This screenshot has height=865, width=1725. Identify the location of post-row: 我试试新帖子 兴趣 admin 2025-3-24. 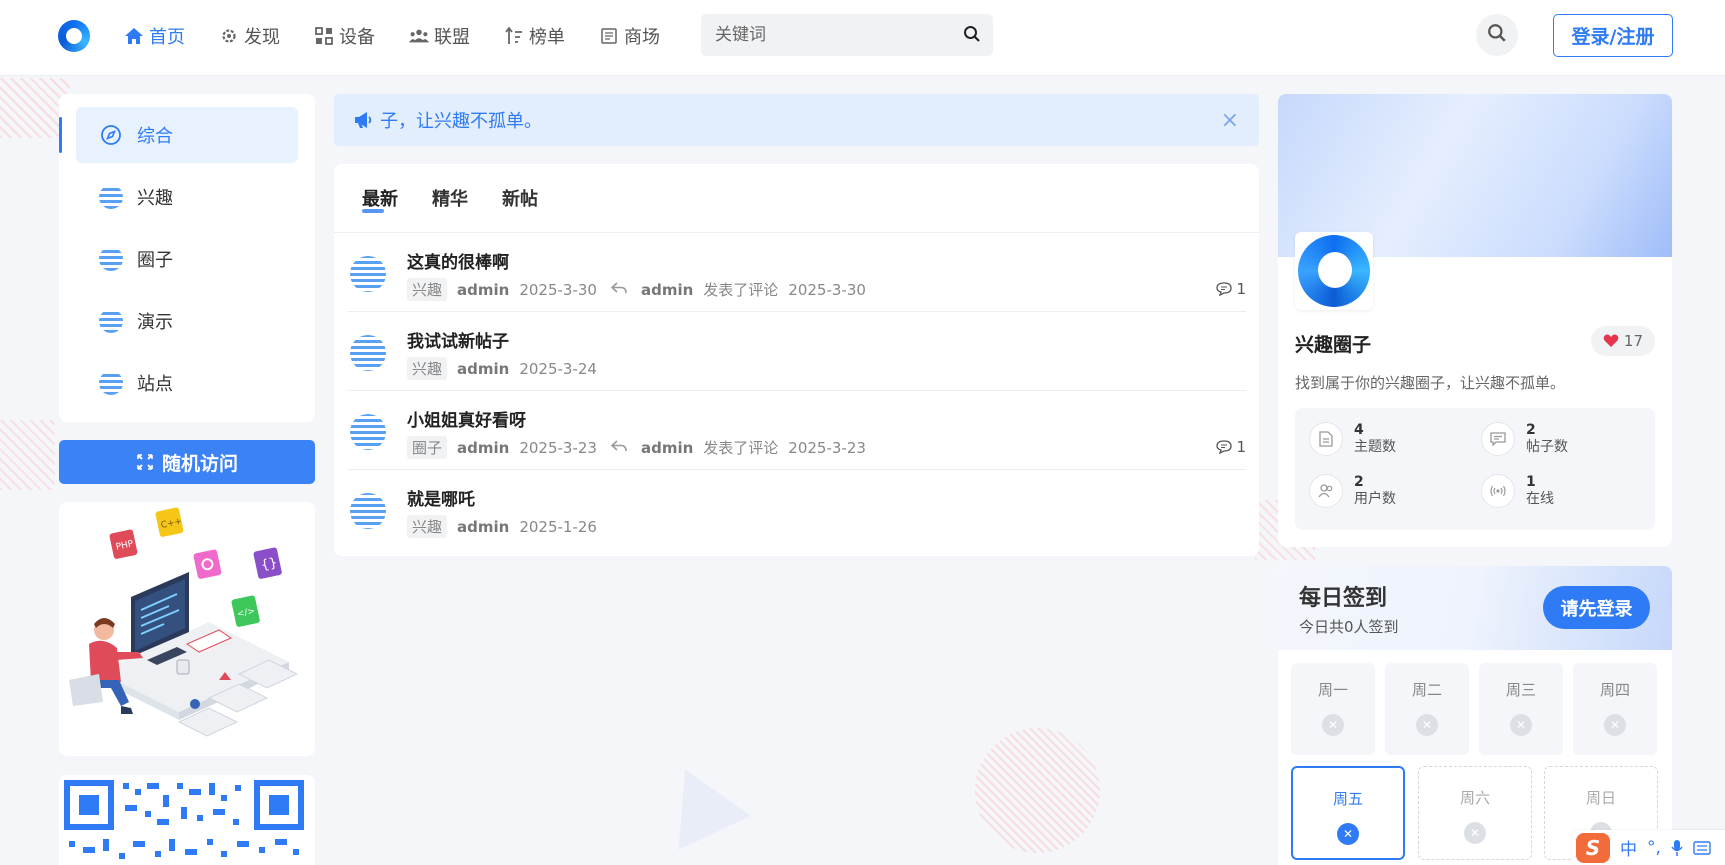
(796, 351).